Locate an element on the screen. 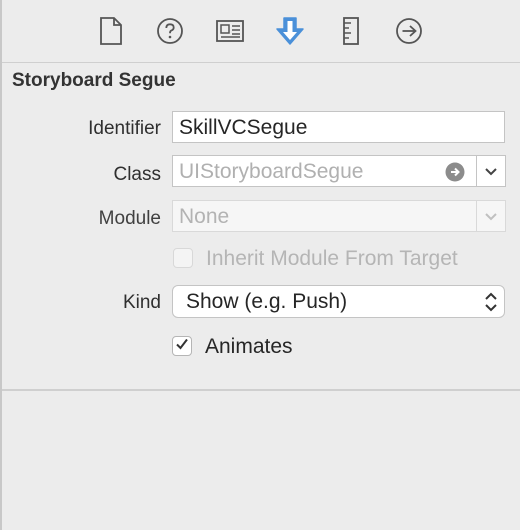 This screenshot has height=530, width=520. animates-checkbox is located at coordinates (182, 346).